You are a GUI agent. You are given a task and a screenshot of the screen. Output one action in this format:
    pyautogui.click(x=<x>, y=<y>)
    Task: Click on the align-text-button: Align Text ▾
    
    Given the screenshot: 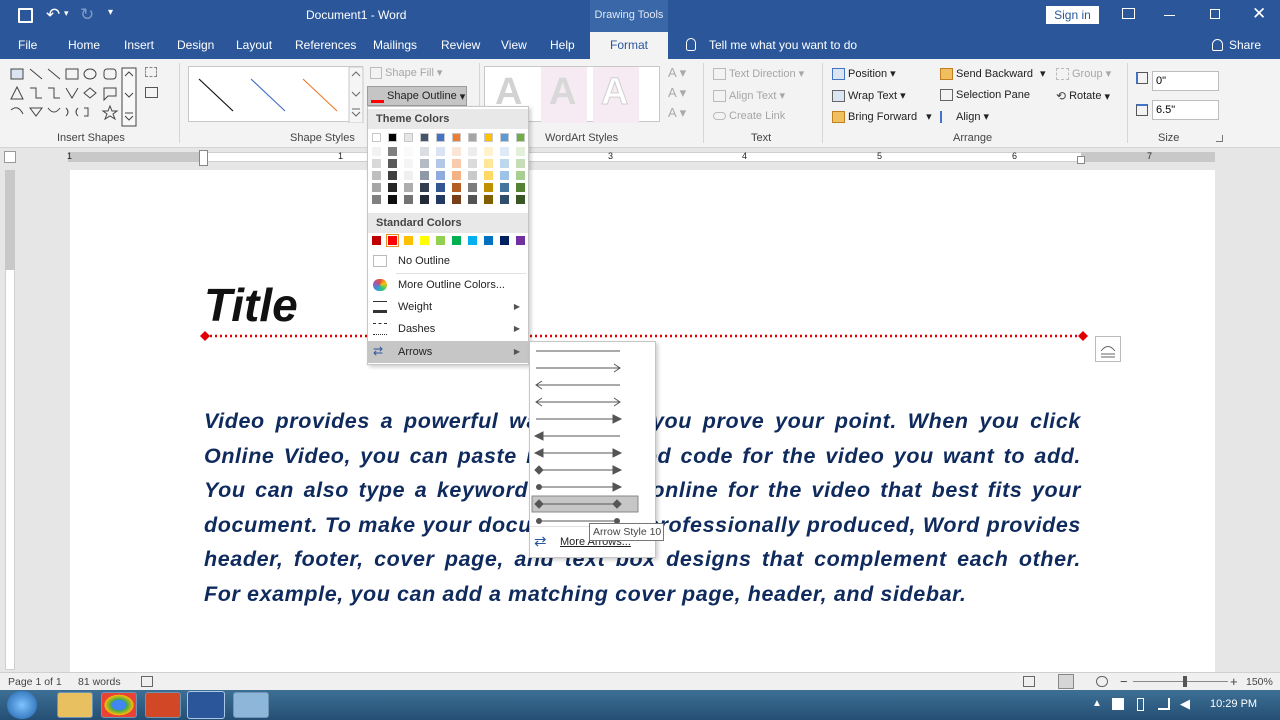 What is the action you would take?
    pyautogui.click(x=749, y=95)
    